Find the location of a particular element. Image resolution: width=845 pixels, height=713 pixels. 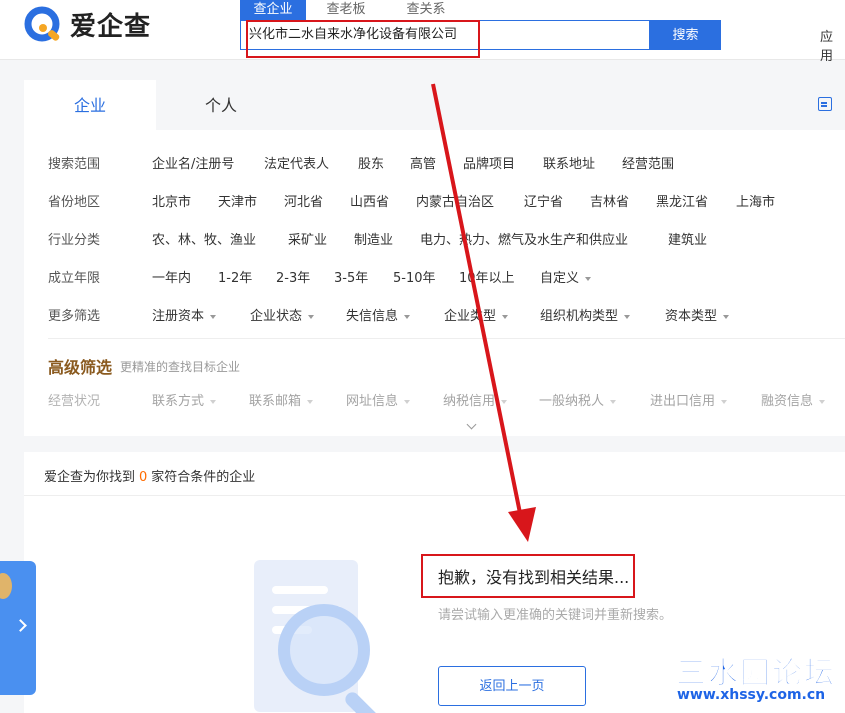

list-icon is located at coordinates (825, 104).